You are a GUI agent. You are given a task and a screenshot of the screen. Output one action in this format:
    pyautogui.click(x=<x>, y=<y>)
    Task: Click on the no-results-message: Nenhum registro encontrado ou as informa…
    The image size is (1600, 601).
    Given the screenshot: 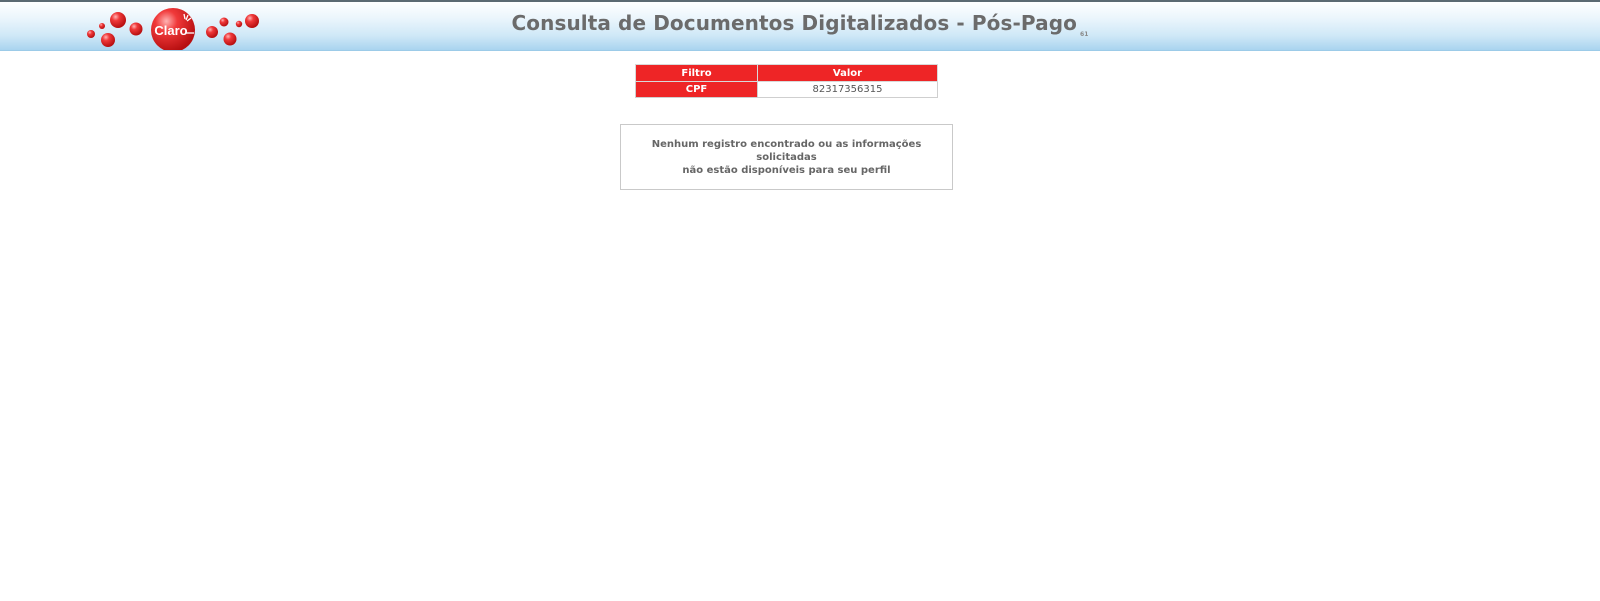 What is the action you would take?
    pyautogui.click(x=786, y=157)
    